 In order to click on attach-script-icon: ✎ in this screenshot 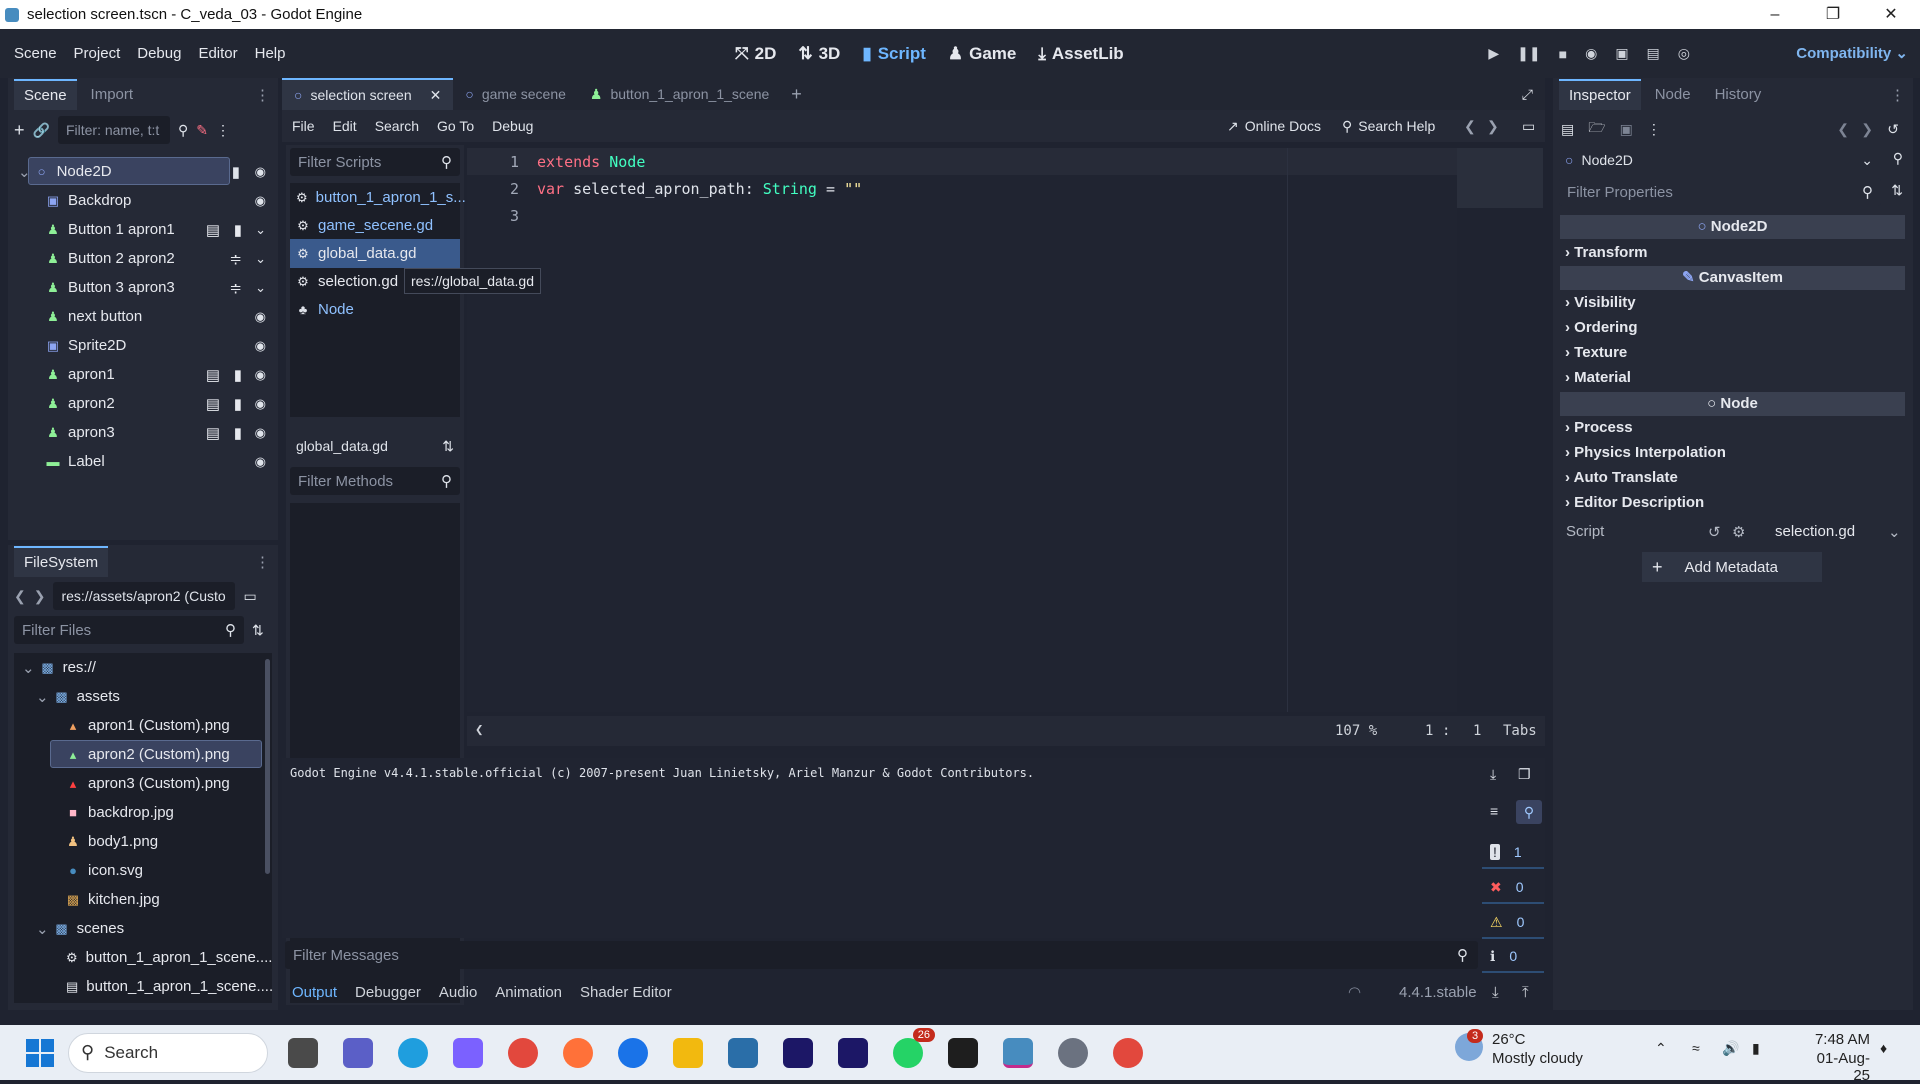, I will do `click(202, 130)`.